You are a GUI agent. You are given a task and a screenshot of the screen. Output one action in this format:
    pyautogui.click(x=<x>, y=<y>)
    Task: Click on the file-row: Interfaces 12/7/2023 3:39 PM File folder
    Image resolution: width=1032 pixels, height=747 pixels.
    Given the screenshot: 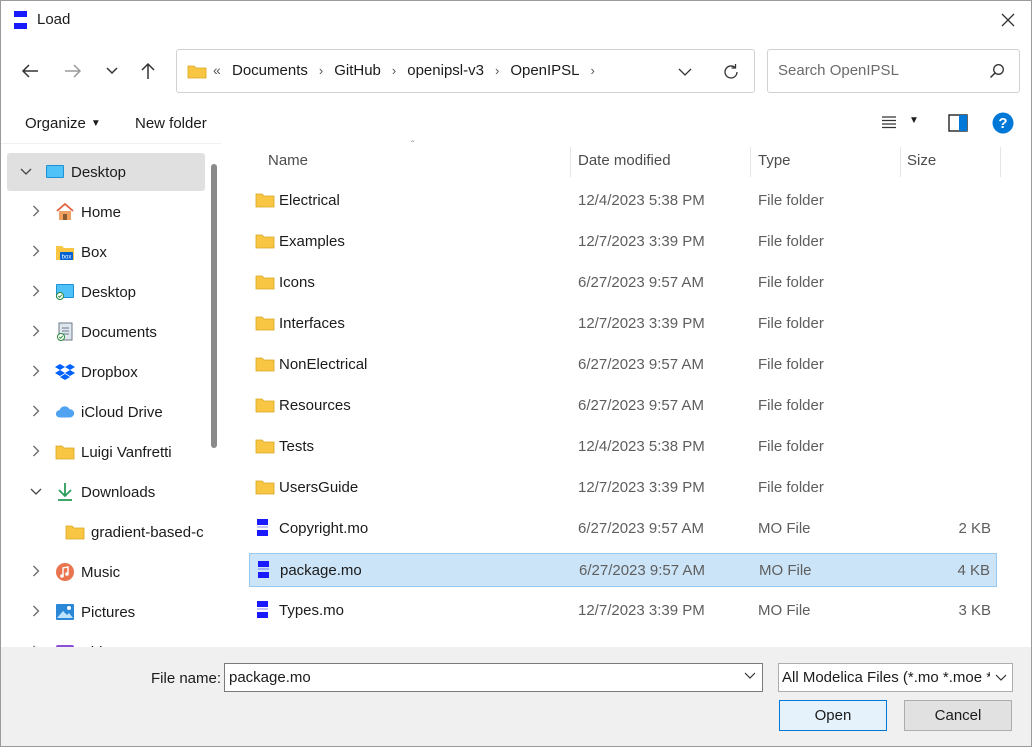 What is the action you would take?
    pyautogui.click(x=623, y=324)
    